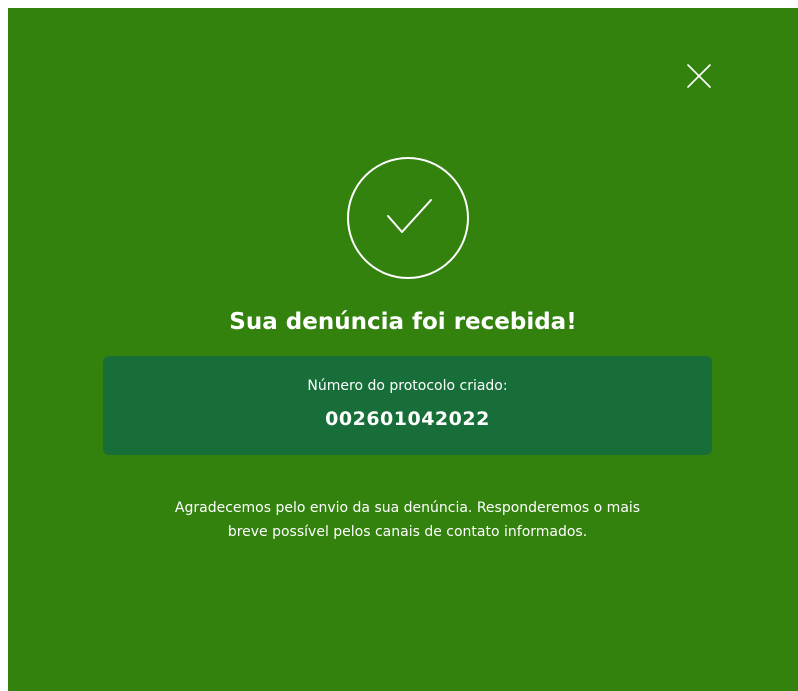 The image size is (798, 691). I want to click on protocol-number: 002601042022, so click(407, 419).